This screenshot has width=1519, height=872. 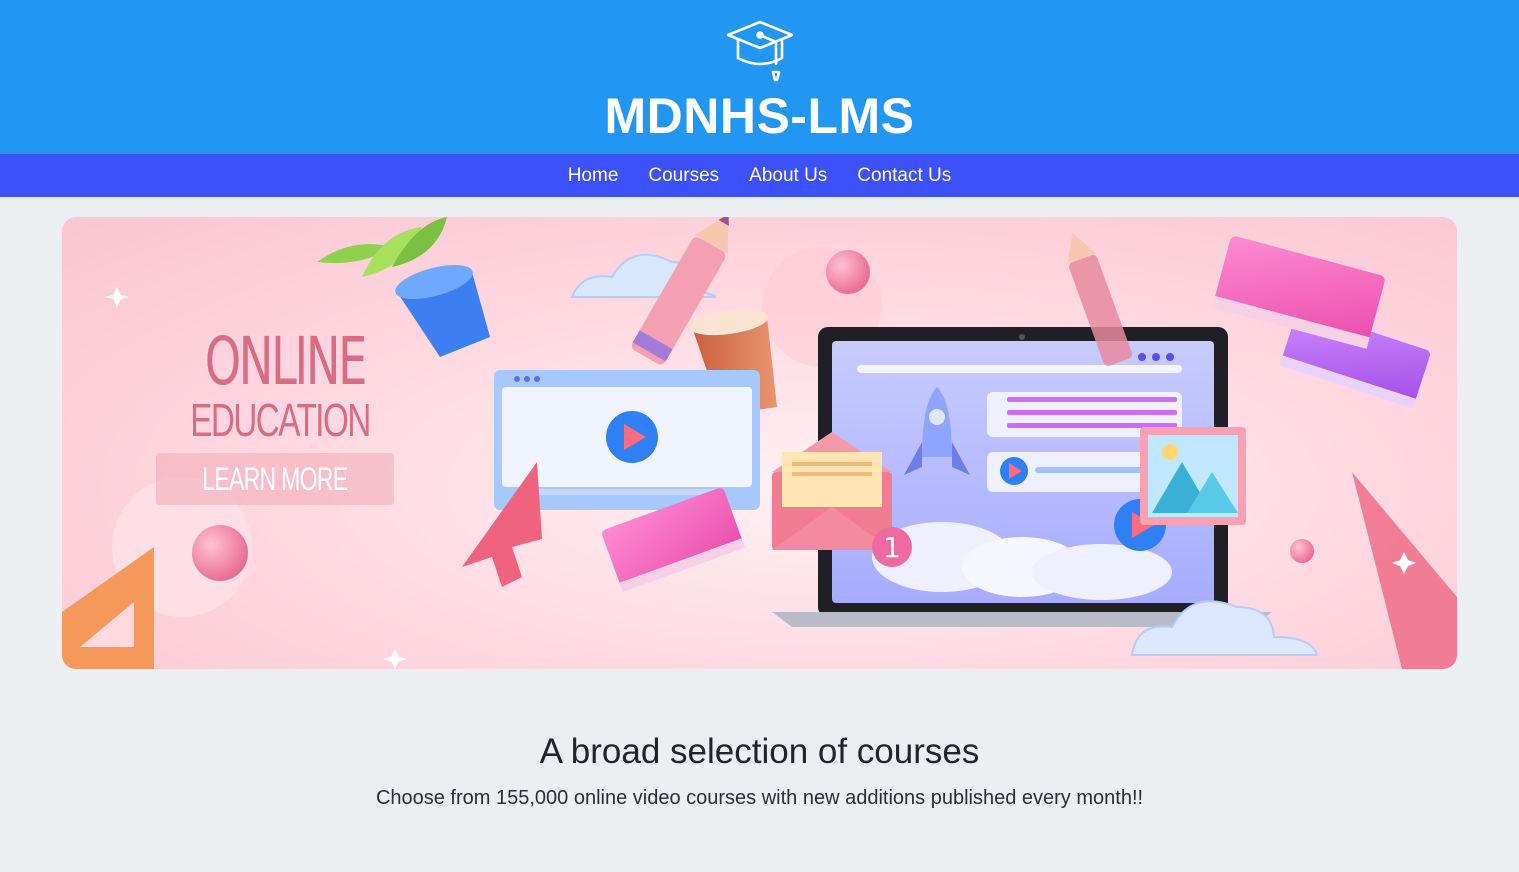 I want to click on image-card-icon, so click(x=1193, y=476).